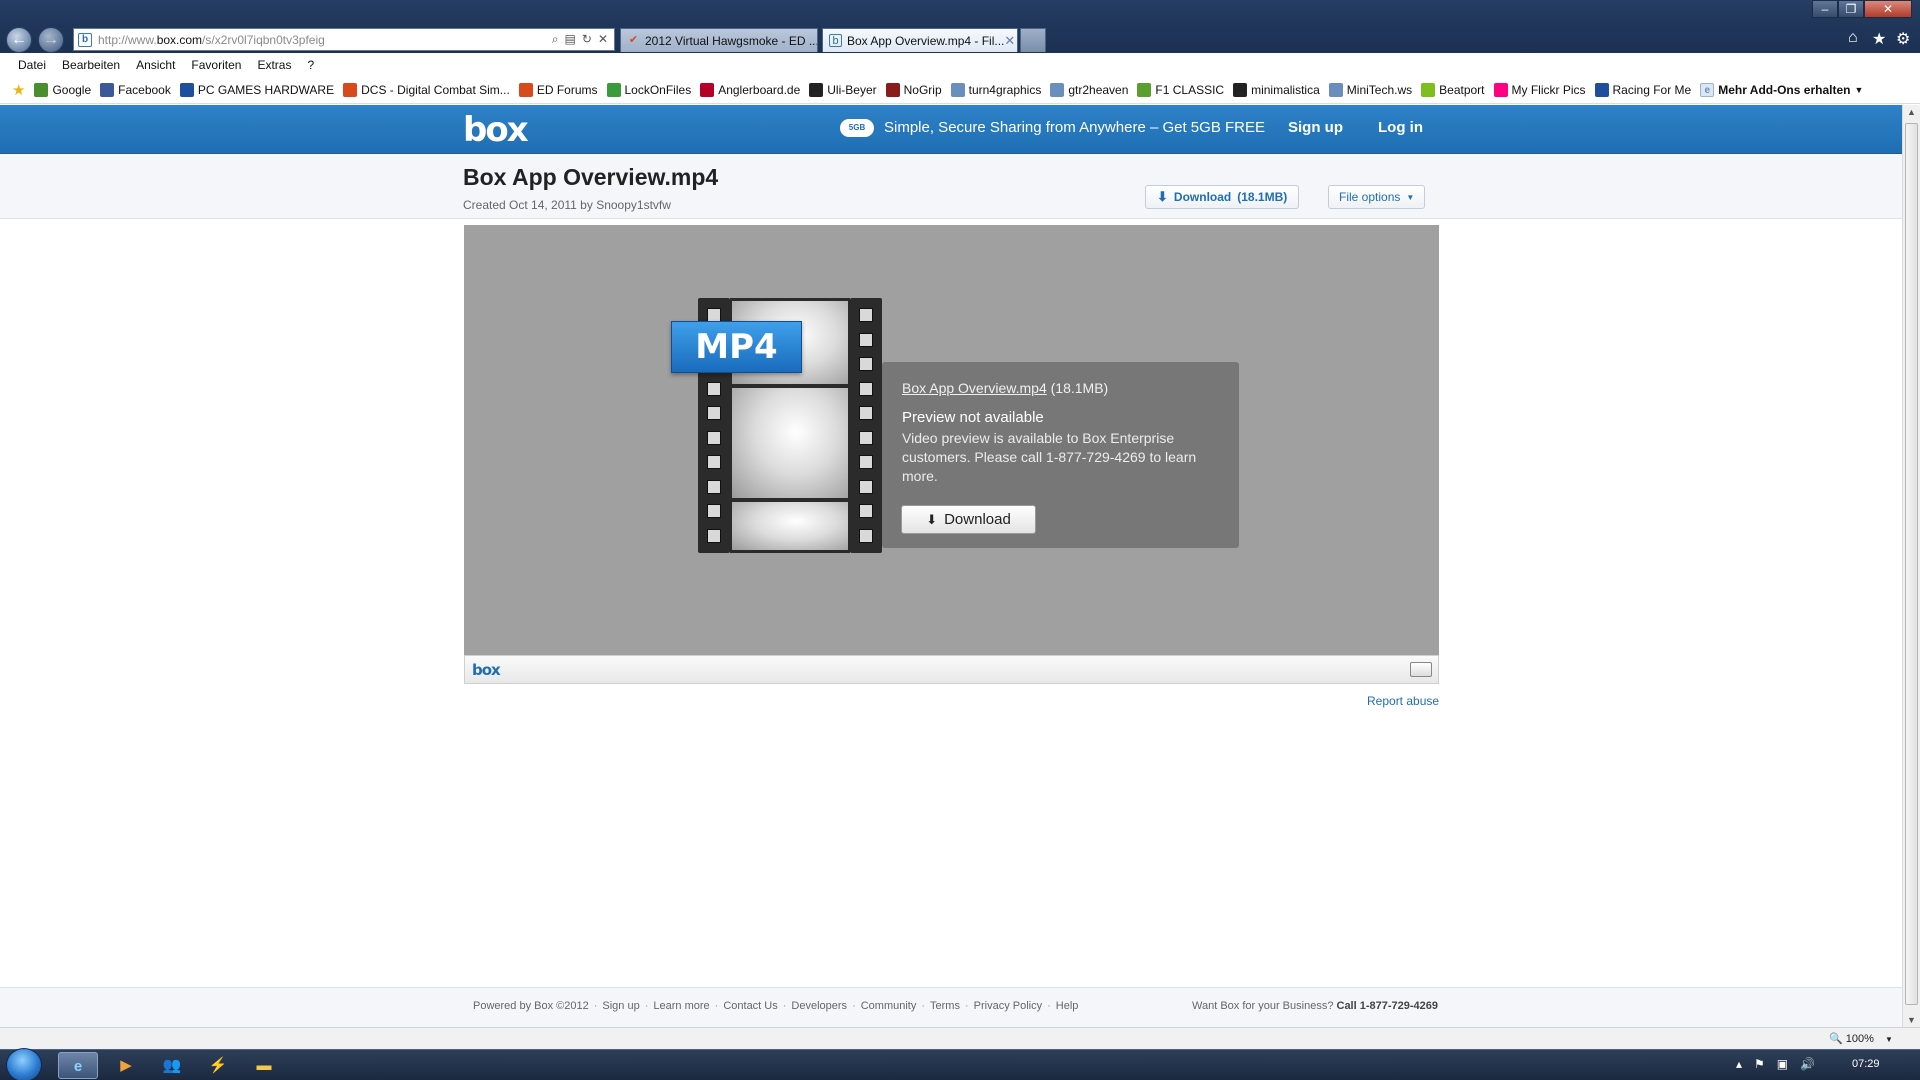  I want to click on fav-item: LockOnFiles, so click(648, 89).